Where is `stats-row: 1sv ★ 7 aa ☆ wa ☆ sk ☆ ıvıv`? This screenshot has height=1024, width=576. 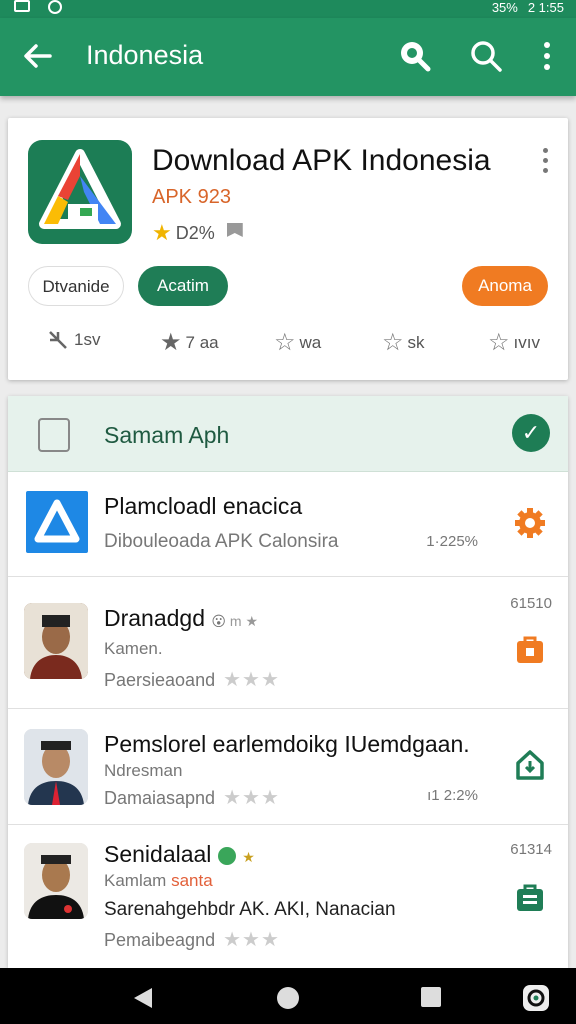 stats-row: 1sv ★ 7 aa ☆ wa ☆ sk ☆ ıvıv is located at coordinates (288, 345).